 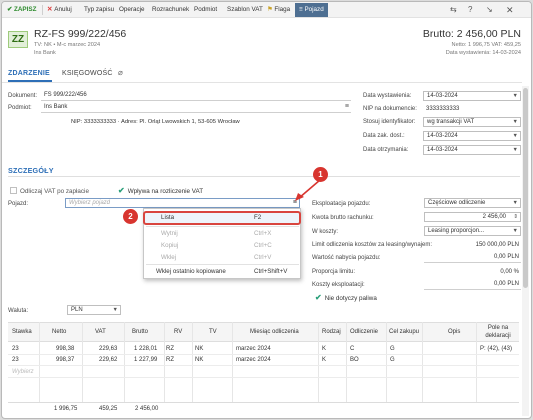 I want to click on usage-value: Częściowe odliczenie, so click(x=457, y=203).